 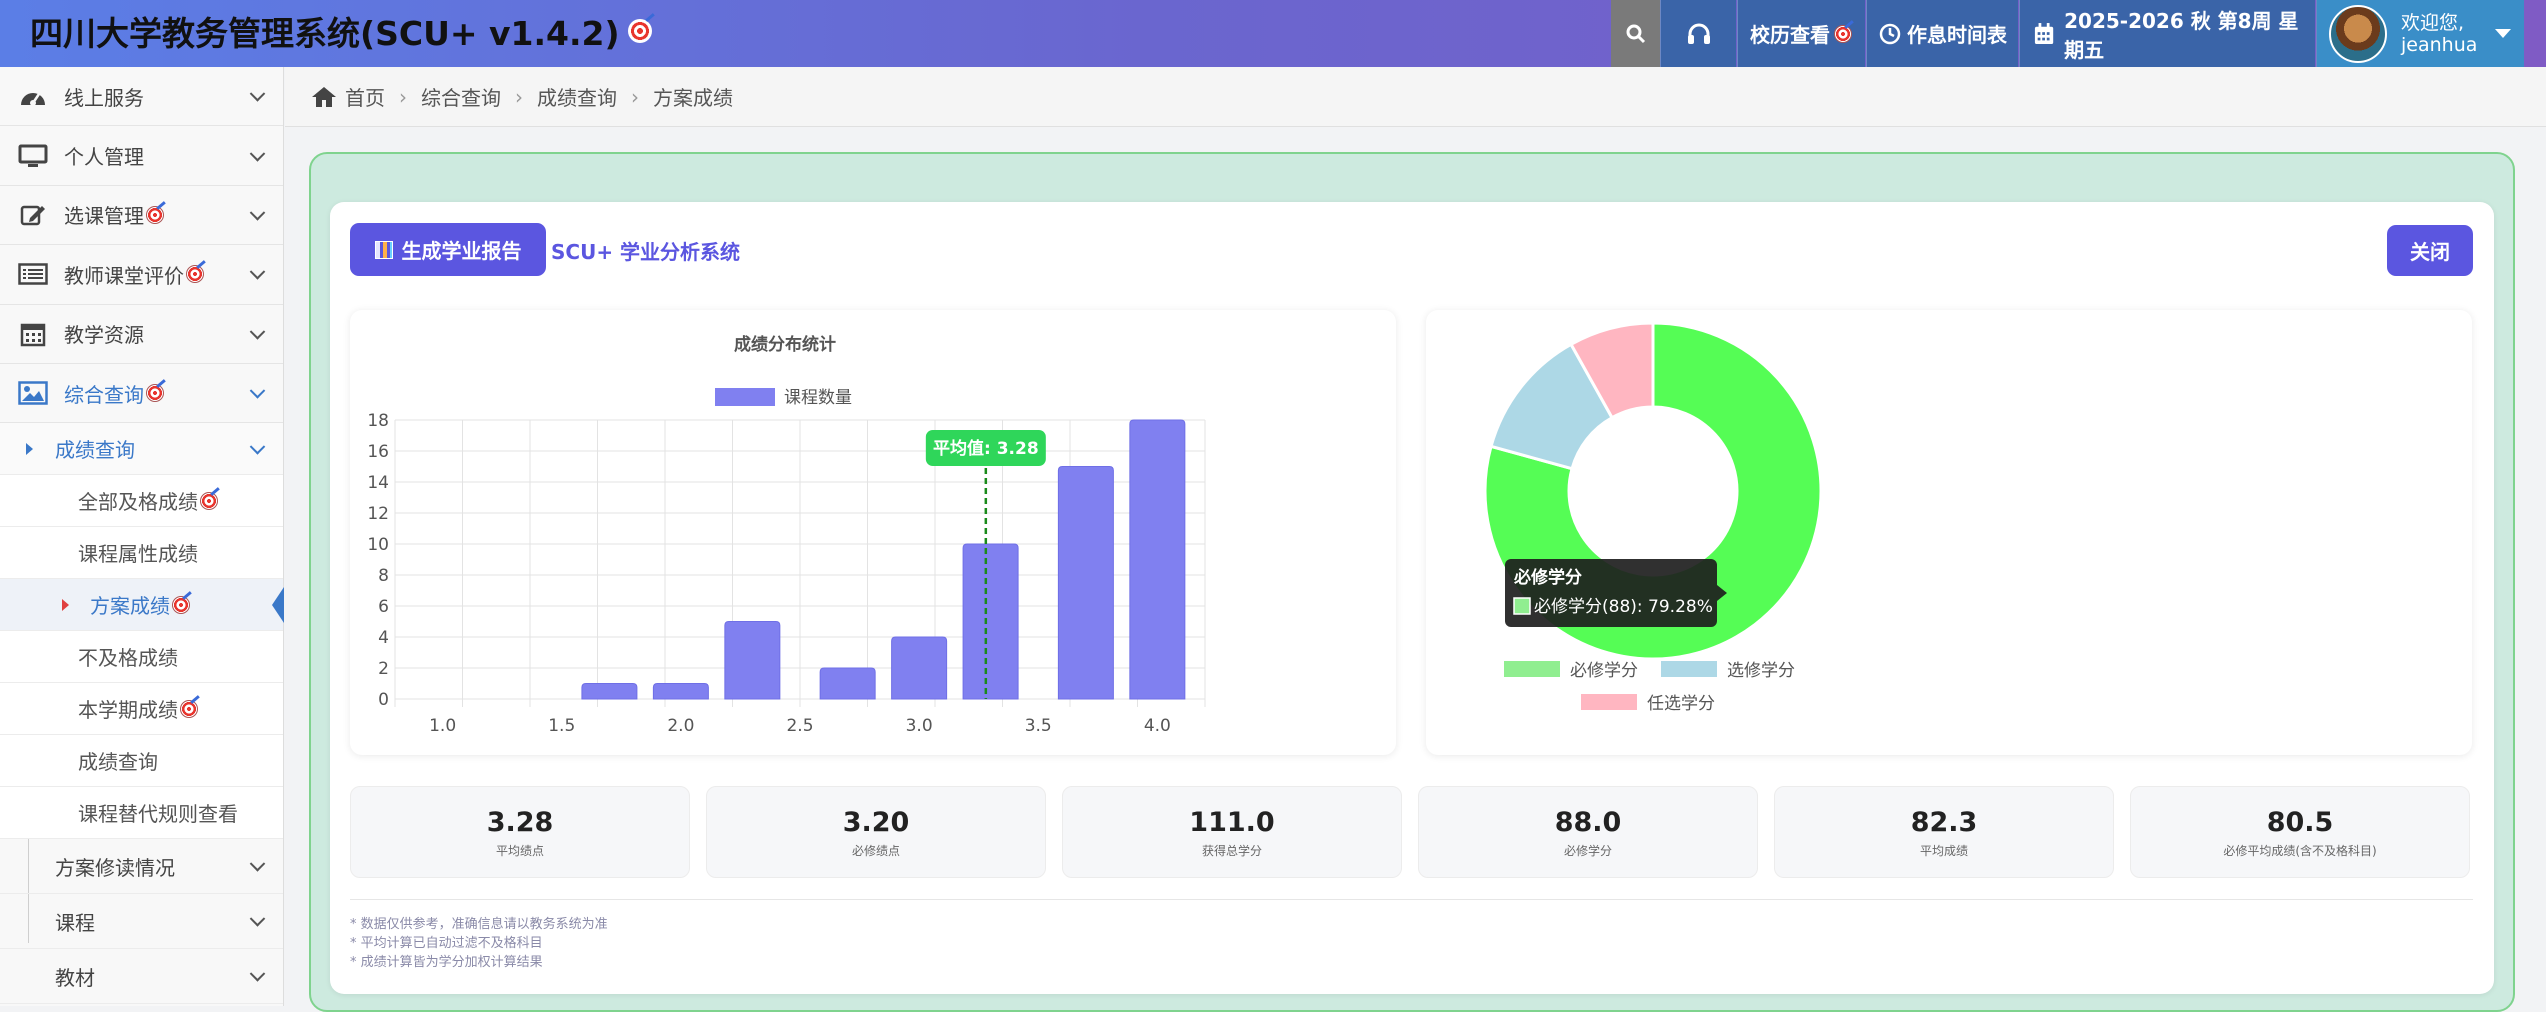 I want to click on submenu-label: 成绩查询, so click(x=118, y=762).